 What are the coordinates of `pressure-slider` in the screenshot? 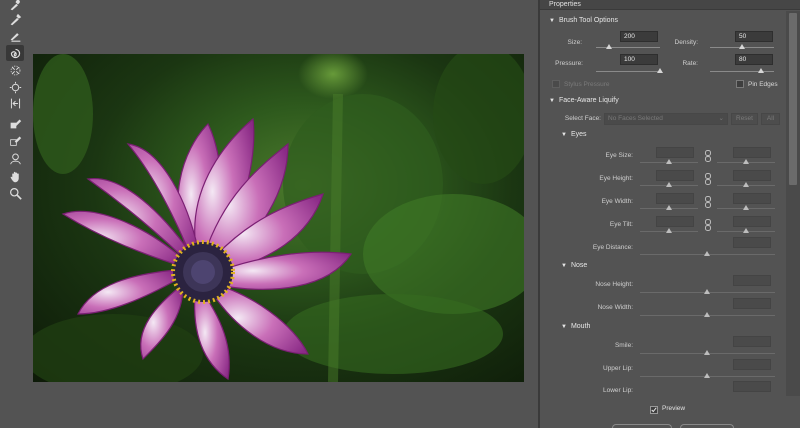 It's located at (629, 70).